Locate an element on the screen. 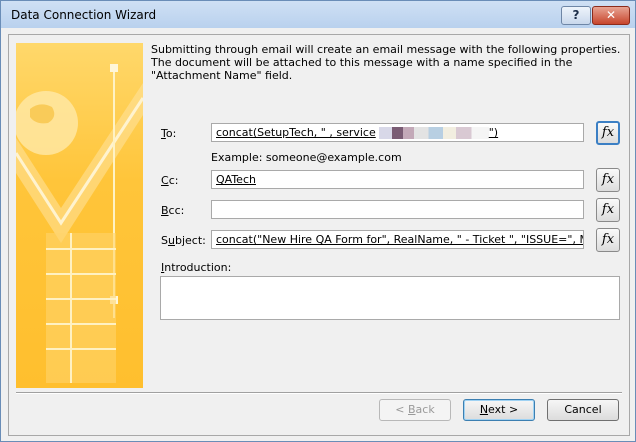 The height and width of the screenshot is (442, 636). globe-checkmark-icon is located at coordinates (79, 223).